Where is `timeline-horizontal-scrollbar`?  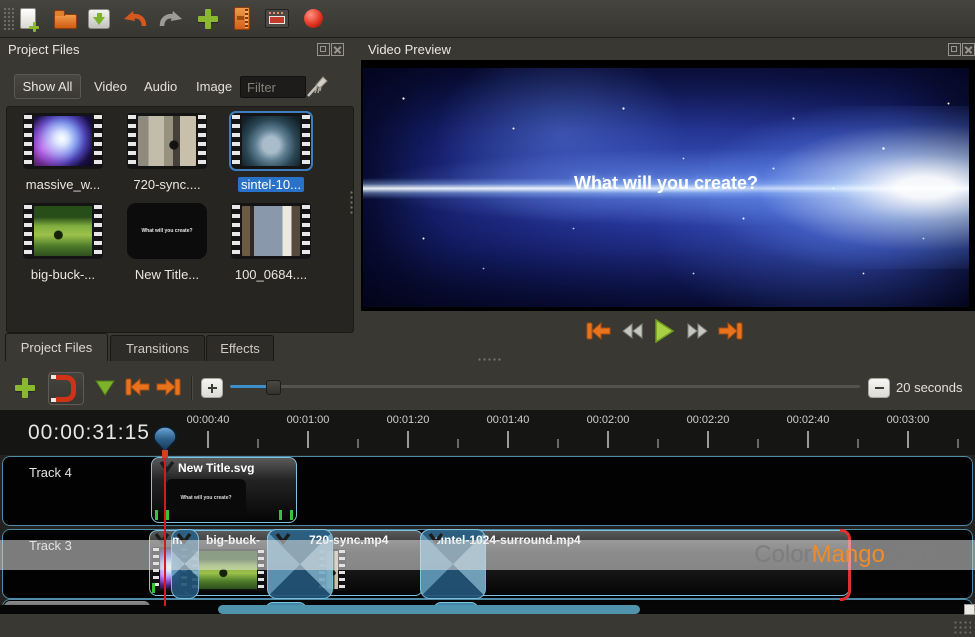
timeline-horizontal-scrollbar is located at coordinates (487, 609).